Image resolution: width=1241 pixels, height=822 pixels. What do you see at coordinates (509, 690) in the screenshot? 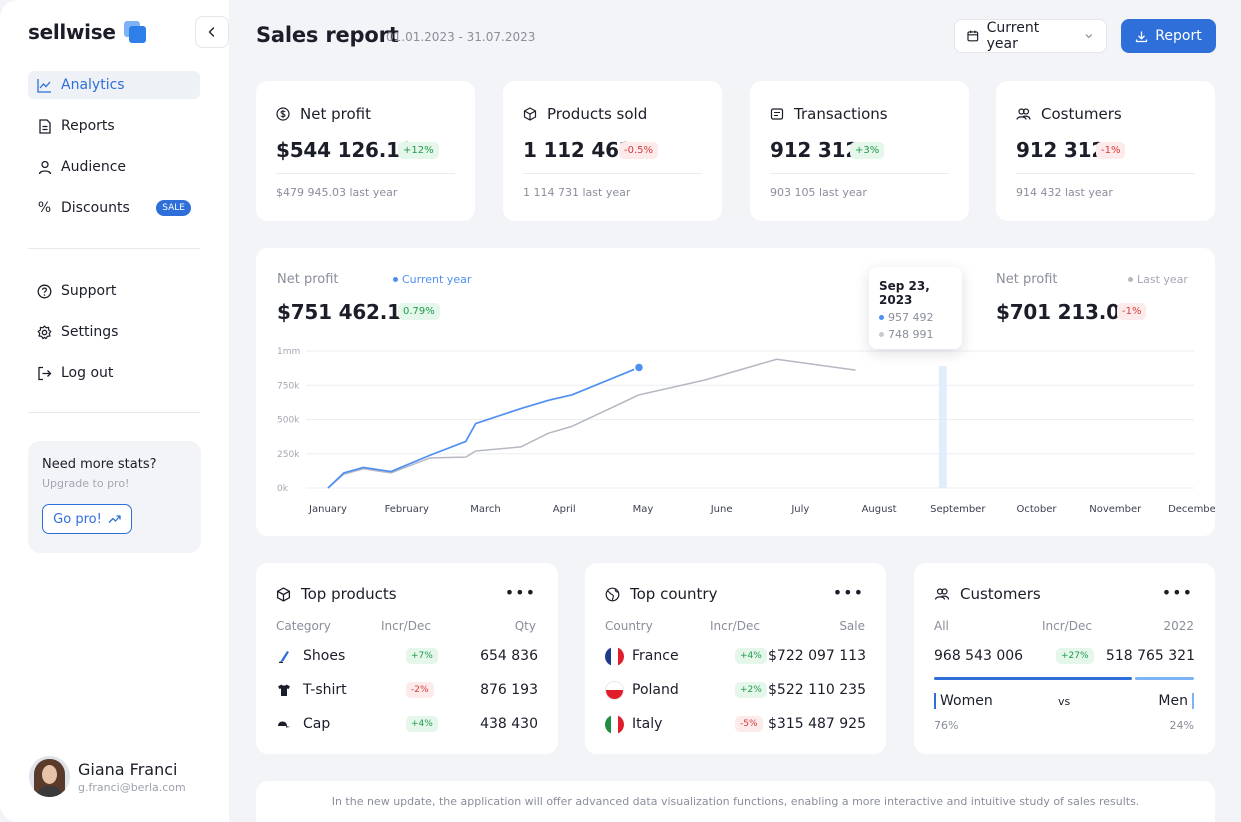
I see `qty-value: 876 193` at bounding box center [509, 690].